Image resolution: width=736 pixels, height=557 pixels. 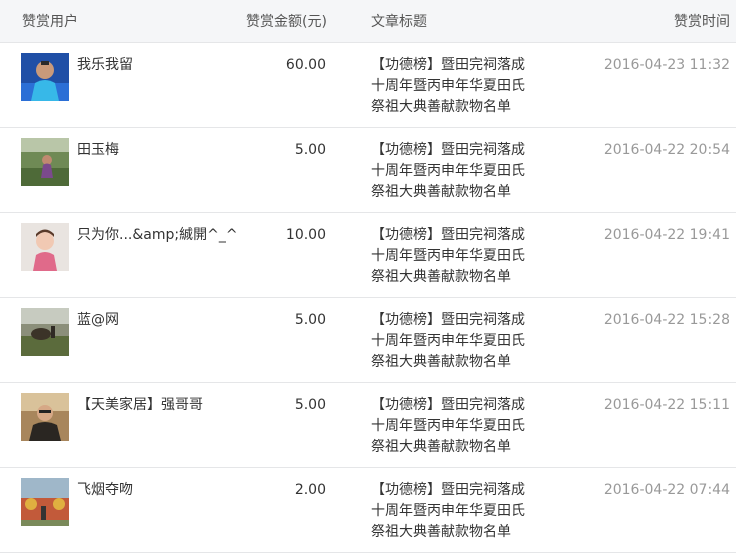 I want to click on donation-amount: 60.00, so click(x=305, y=65).